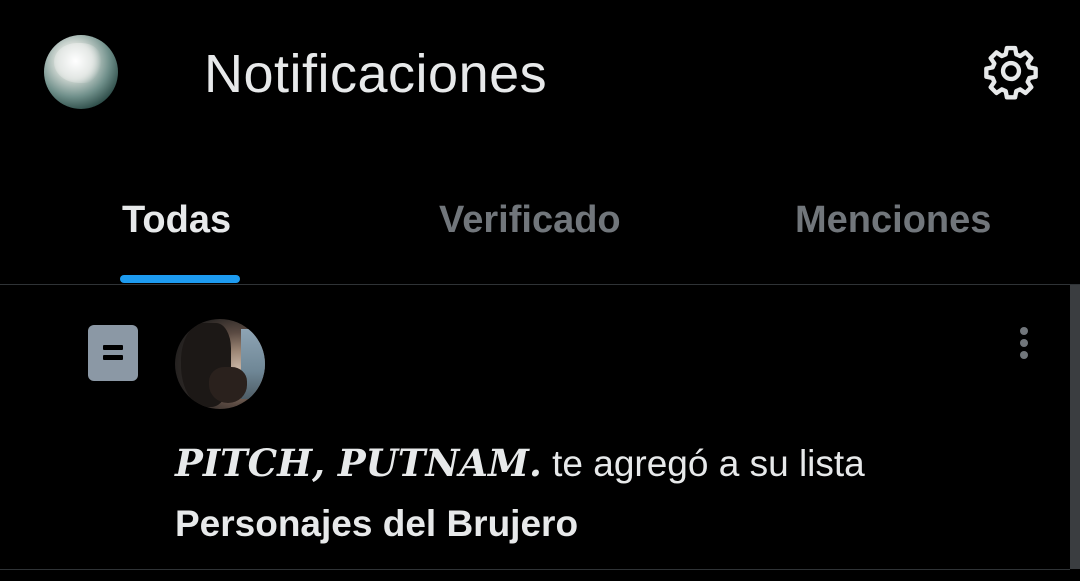  What do you see at coordinates (376, 74) in the screenshot?
I see `page-title: Notificaciones` at bounding box center [376, 74].